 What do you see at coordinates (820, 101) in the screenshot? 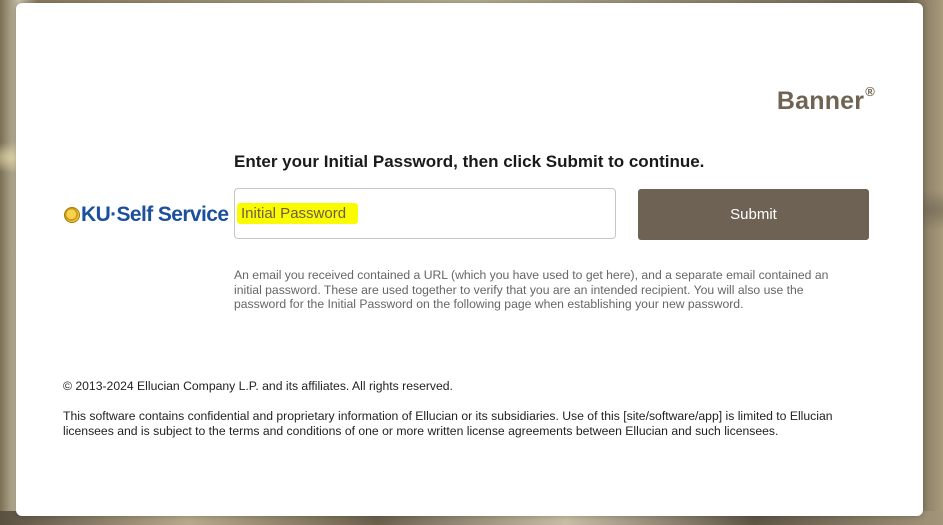
I see `brand-name: Banner` at bounding box center [820, 101].